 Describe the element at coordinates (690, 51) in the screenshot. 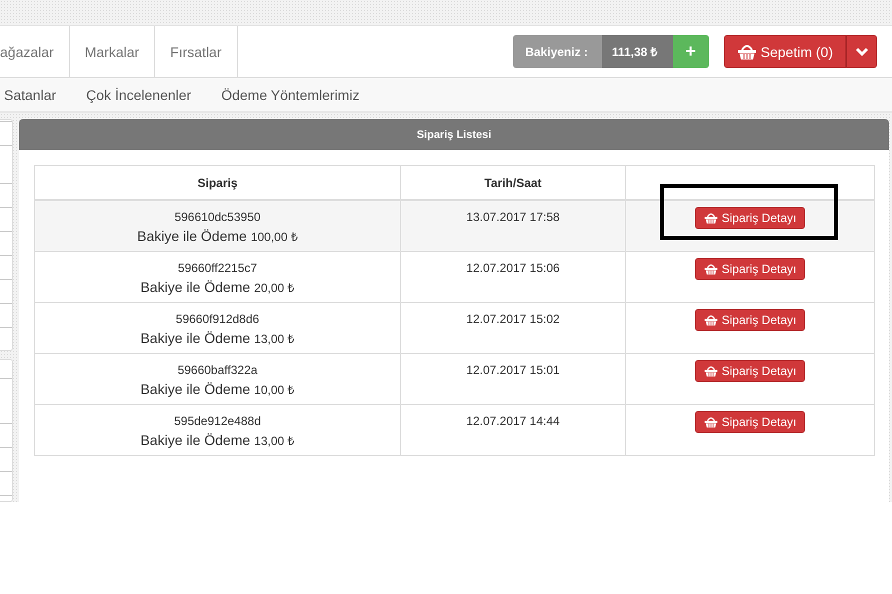

I see `add-balance-button: +` at that location.